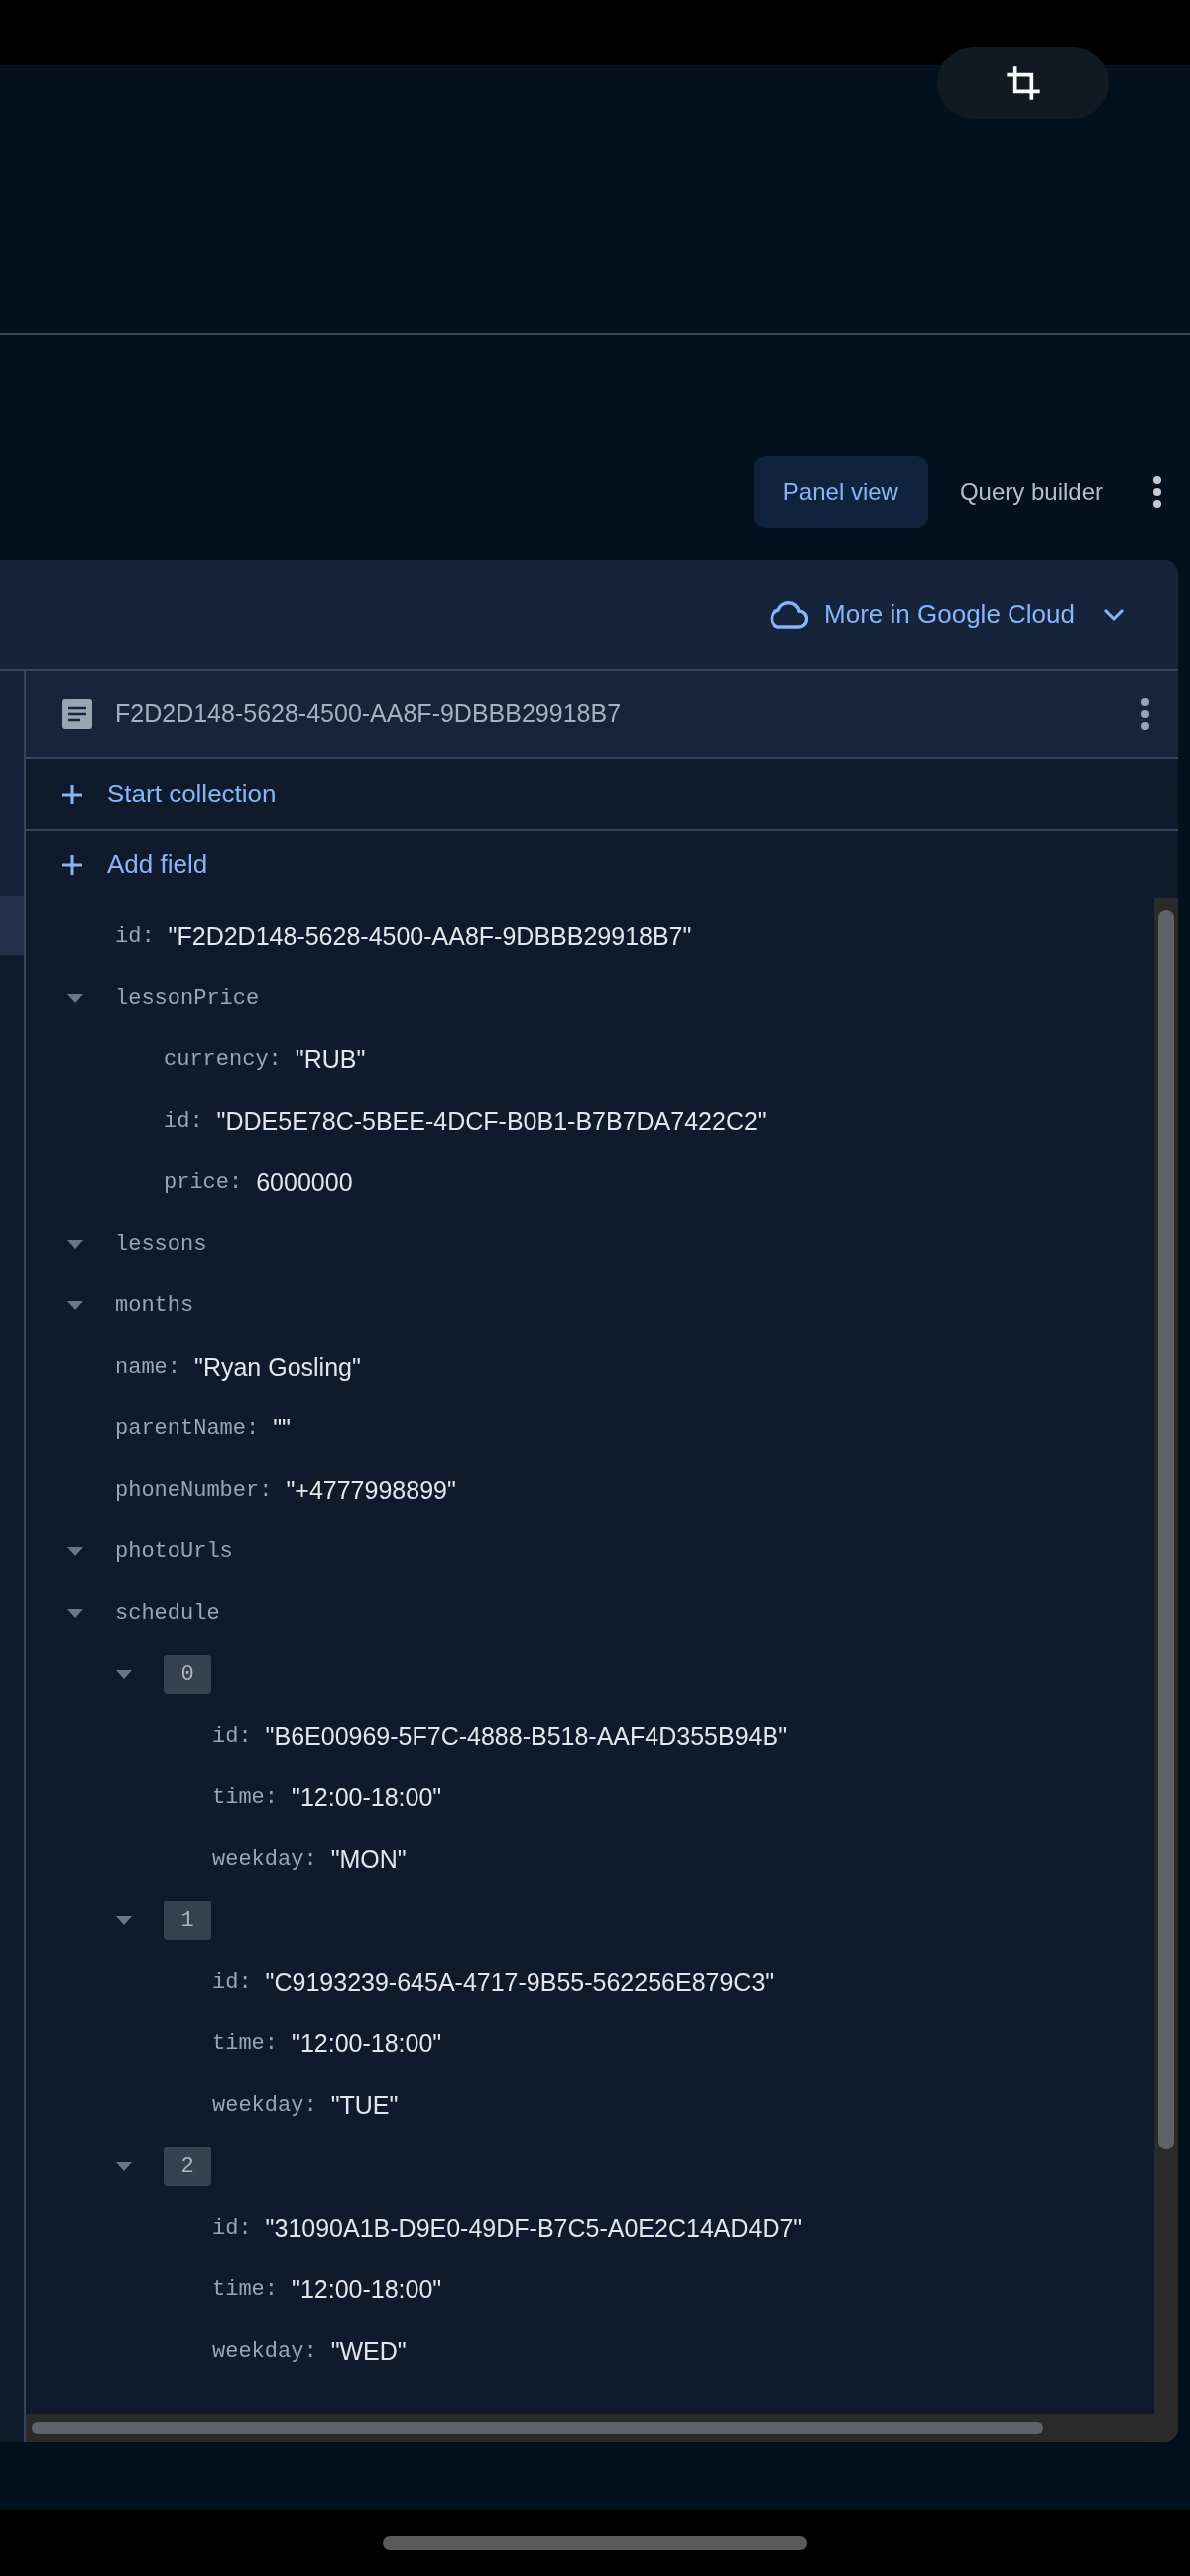 This screenshot has height=2576, width=1190. I want to click on document-id: F2D2D148-5628-4500-AA8F-9DBBB29918B7, so click(369, 713).